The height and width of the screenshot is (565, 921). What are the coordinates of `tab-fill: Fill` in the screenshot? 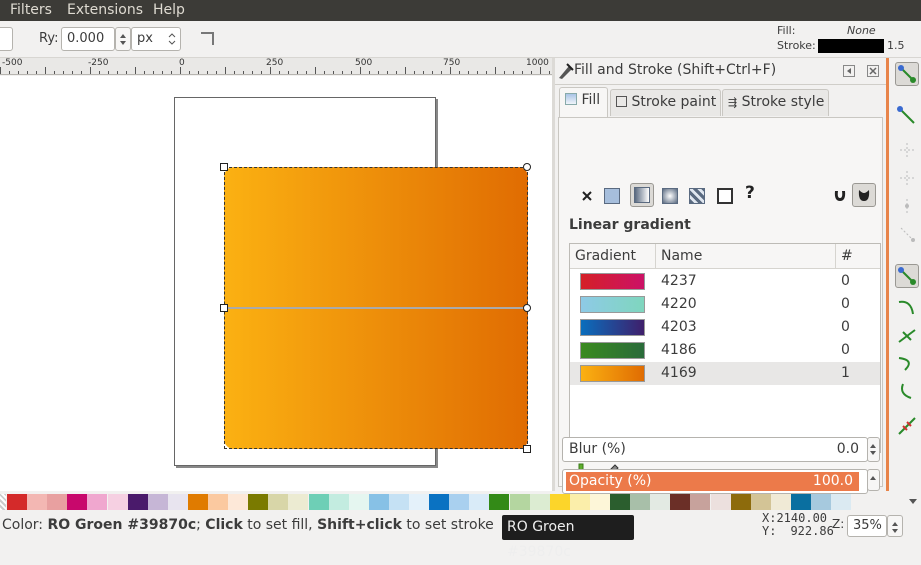 It's located at (583, 102).